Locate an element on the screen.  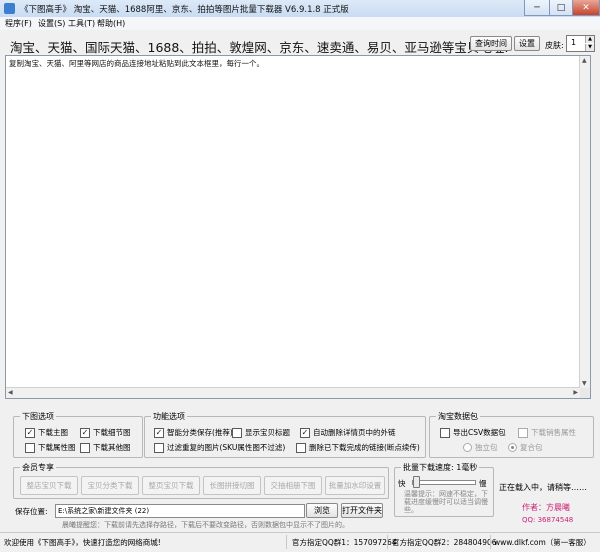
author-qq: QQ: 36874548 is located at coordinates (548, 520).